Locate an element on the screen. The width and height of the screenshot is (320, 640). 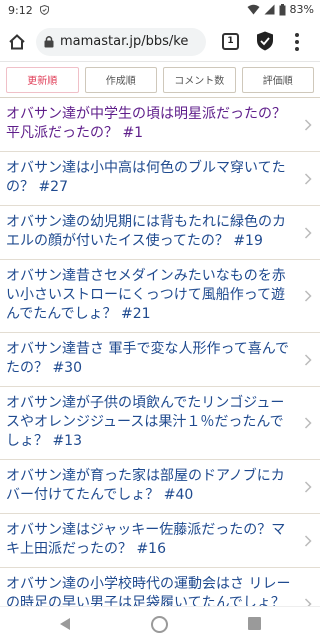
shield-notification-icon is located at coordinates (44, 10).